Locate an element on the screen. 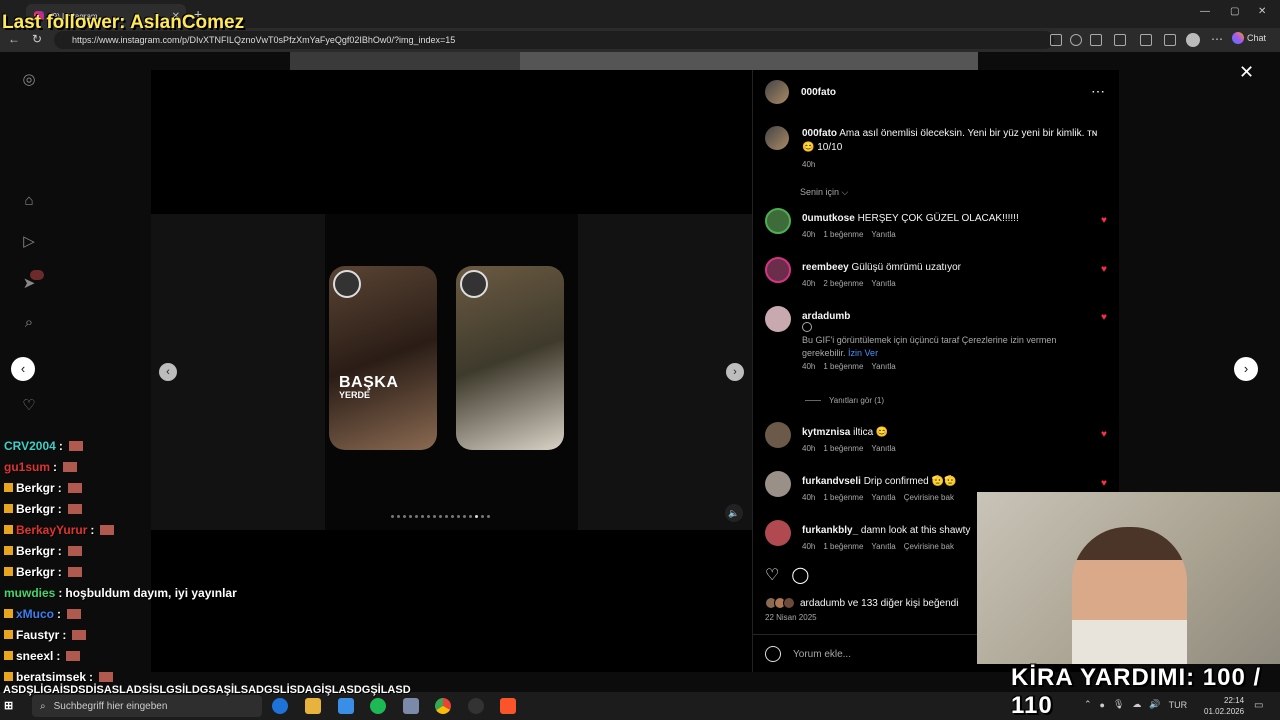  emoji-icon is located at coordinates (773, 654).